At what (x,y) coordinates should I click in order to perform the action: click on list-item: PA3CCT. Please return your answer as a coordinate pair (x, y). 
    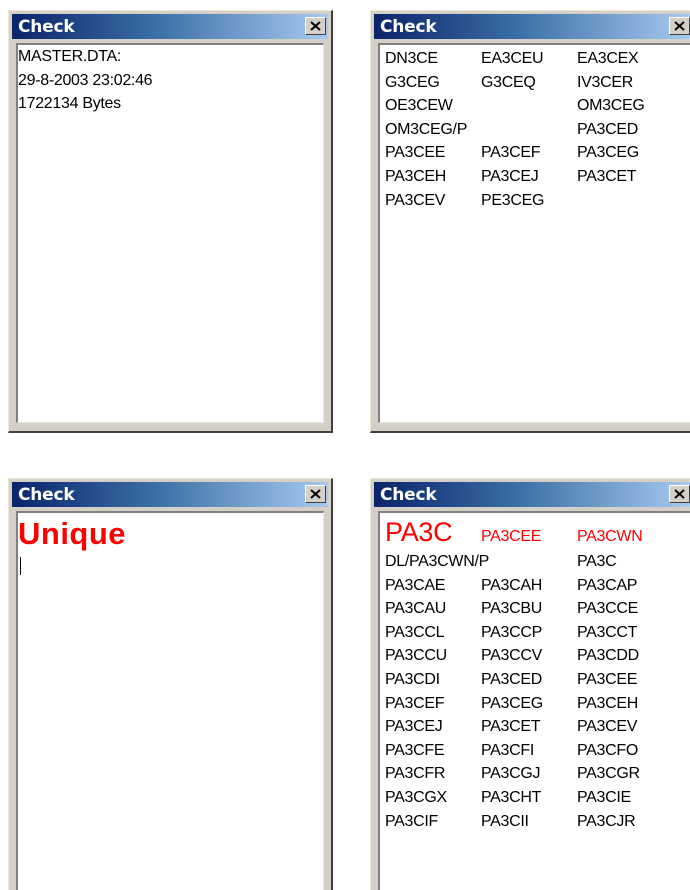
    Looking at the image, I should click on (625, 633).